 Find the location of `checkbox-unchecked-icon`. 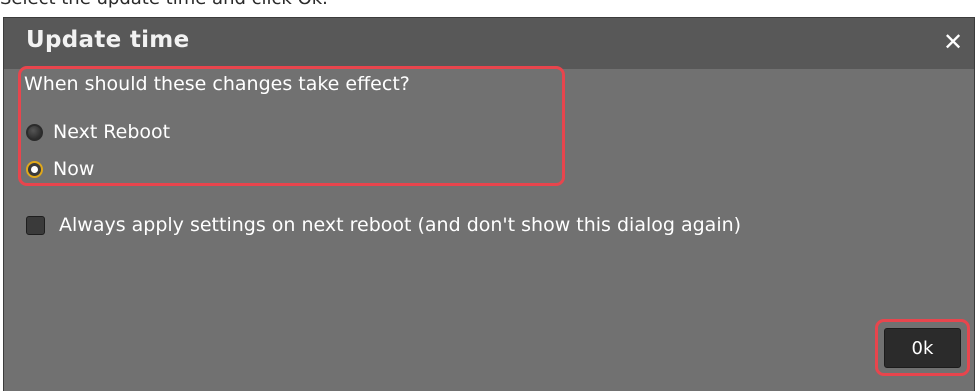

checkbox-unchecked-icon is located at coordinates (35, 225).